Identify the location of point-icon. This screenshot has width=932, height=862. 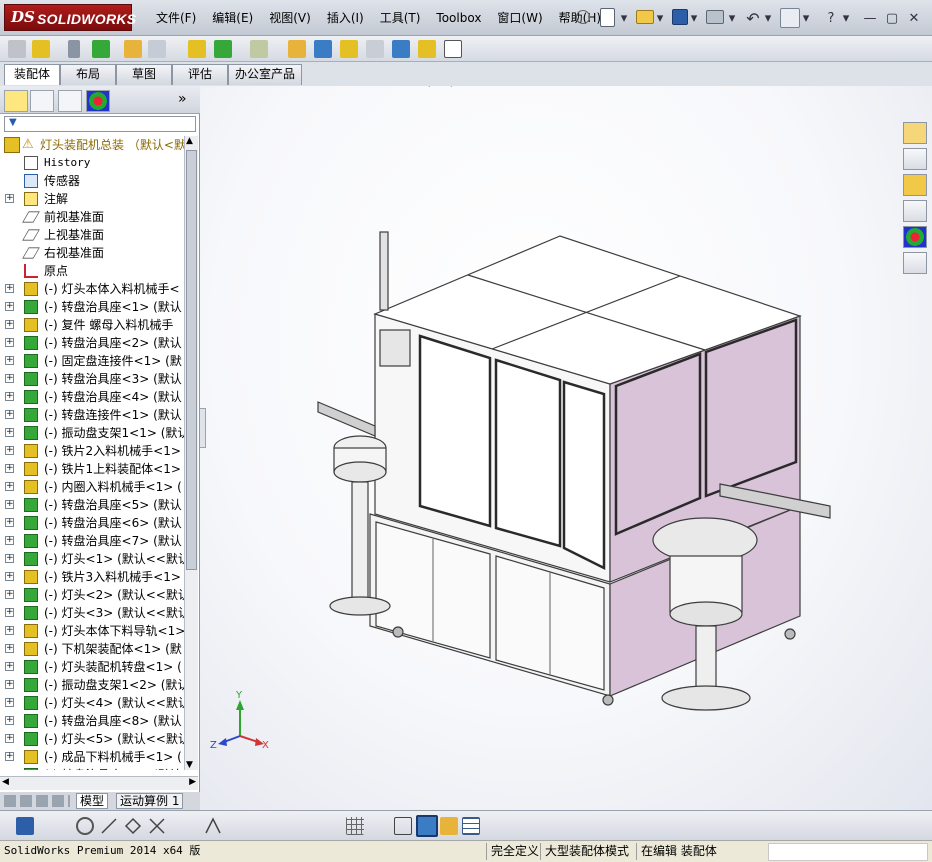
(85, 826).